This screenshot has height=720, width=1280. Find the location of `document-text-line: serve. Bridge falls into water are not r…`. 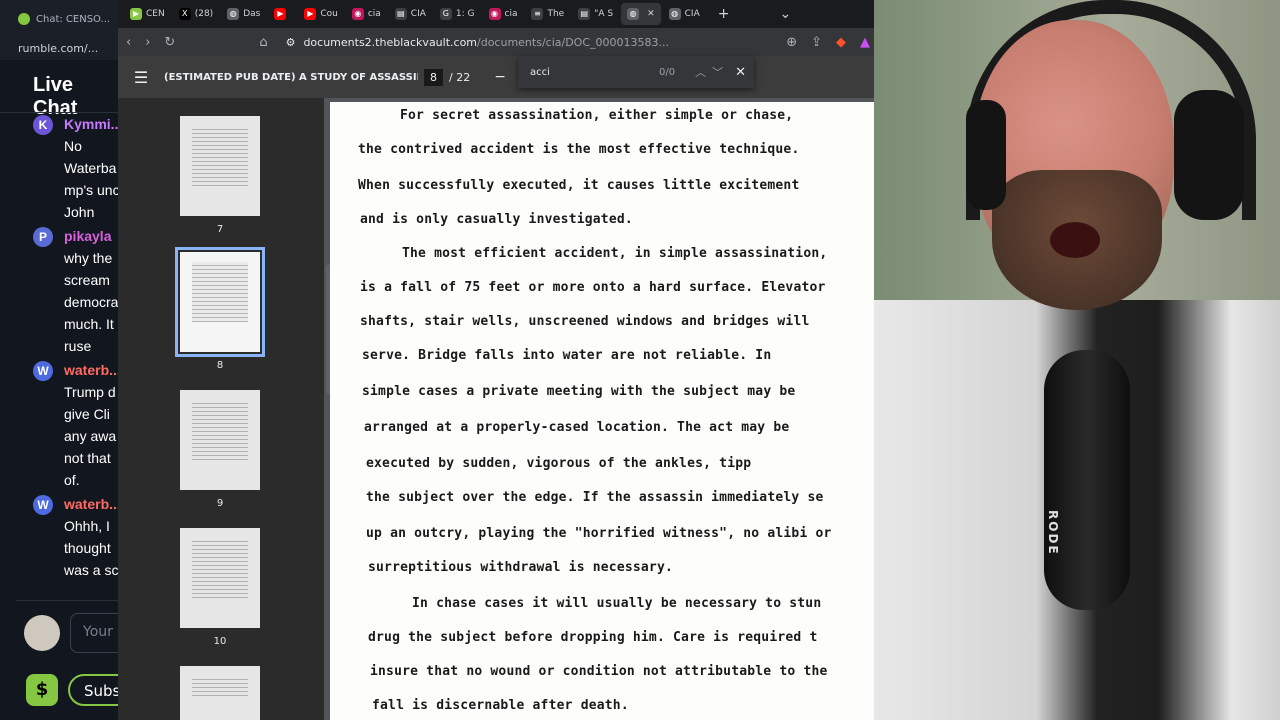

document-text-line: serve. Bridge falls into water are not r… is located at coordinates (567, 355).